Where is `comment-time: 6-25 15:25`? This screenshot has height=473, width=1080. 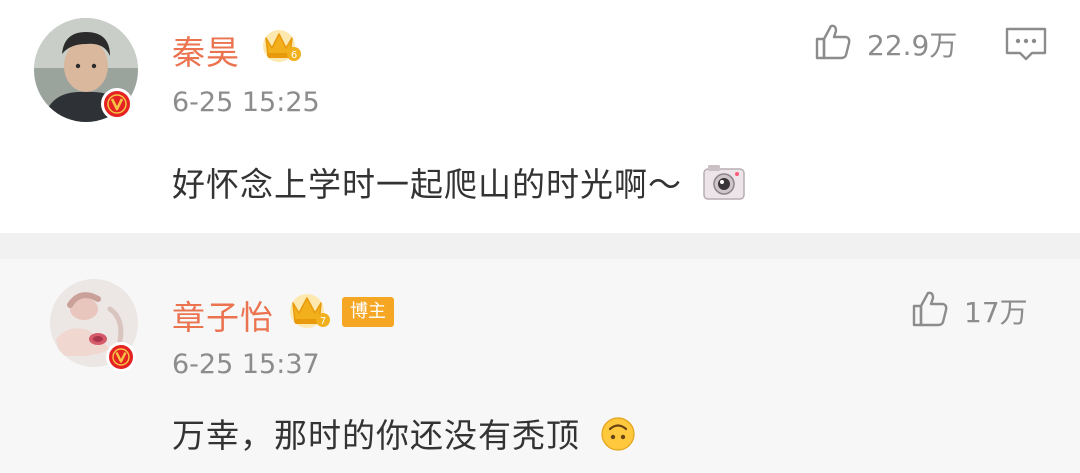 comment-time: 6-25 15:25 is located at coordinates (246, 102).